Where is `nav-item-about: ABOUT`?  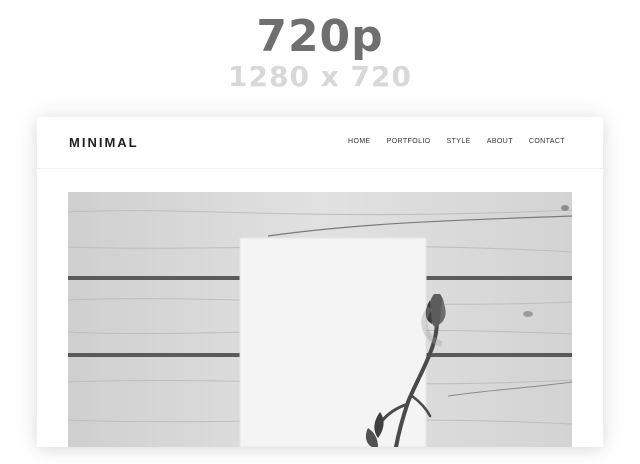 nav-item-about: ABOUT is located at coordinates (500, 141).